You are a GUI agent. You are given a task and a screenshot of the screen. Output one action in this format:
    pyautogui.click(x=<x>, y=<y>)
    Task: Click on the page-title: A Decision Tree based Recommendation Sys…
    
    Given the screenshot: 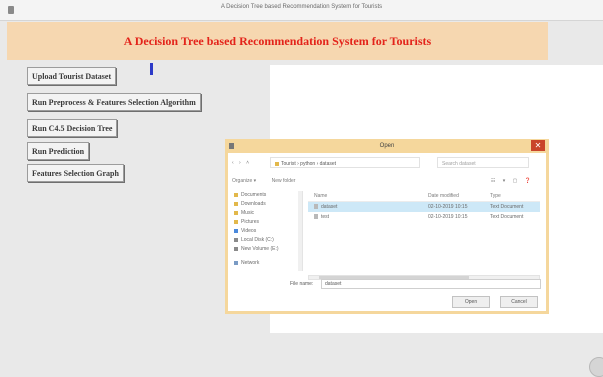 What is the action you would take?
    pyautogui.click(x=277, y=41)
    